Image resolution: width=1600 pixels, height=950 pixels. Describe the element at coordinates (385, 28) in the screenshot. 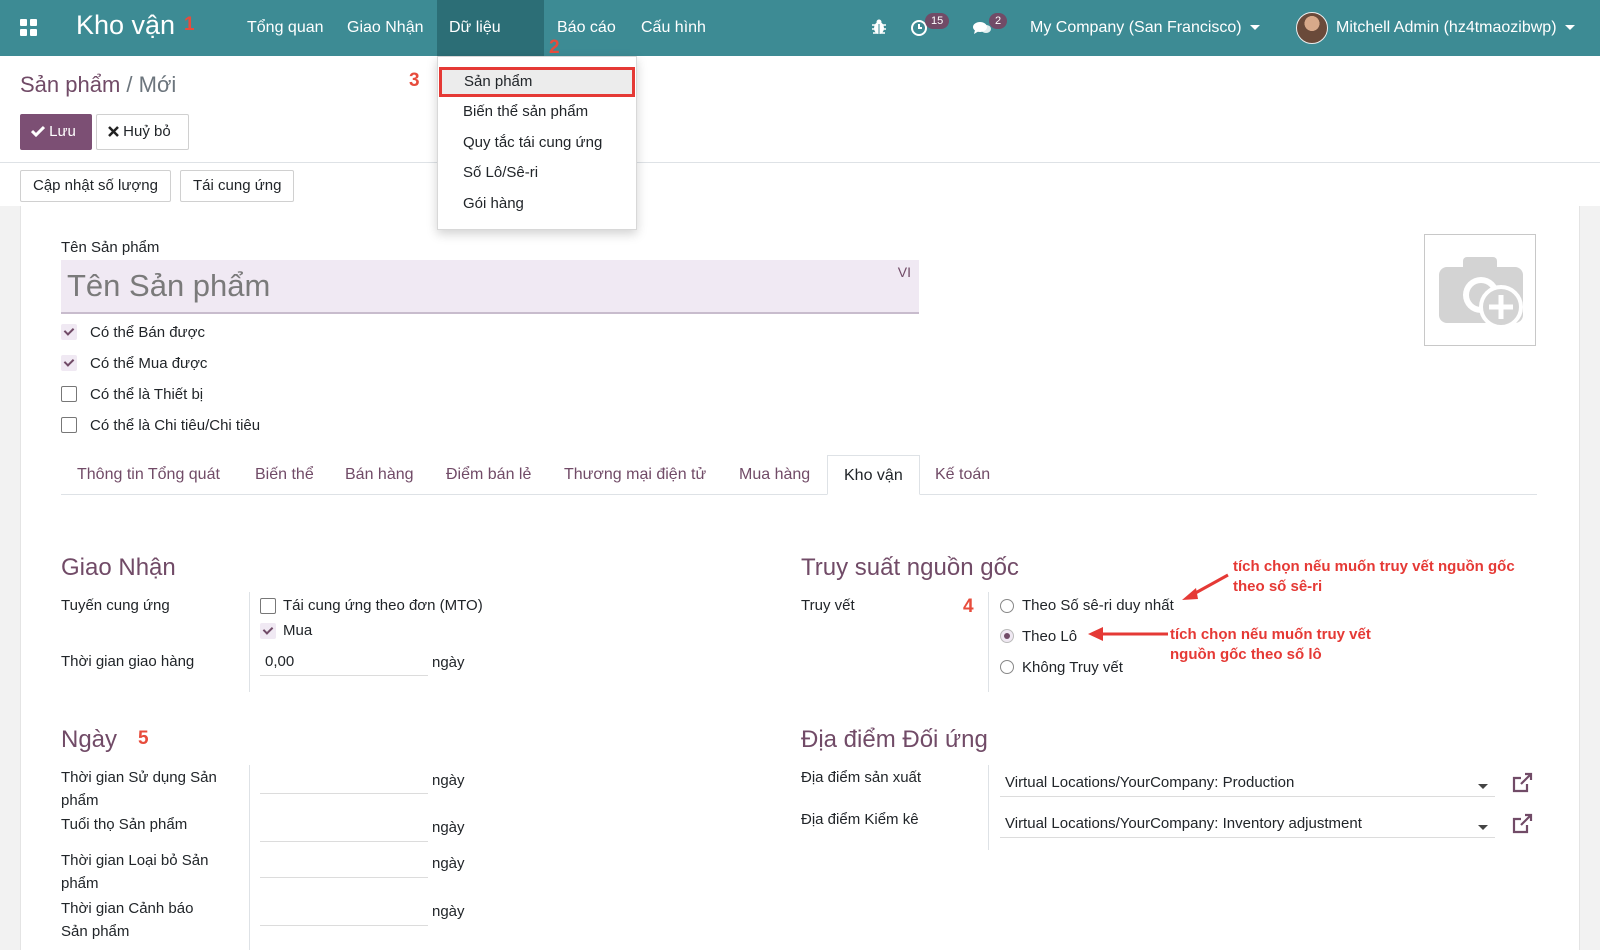

I see `menu-operations: Giao Nhận` at that location.